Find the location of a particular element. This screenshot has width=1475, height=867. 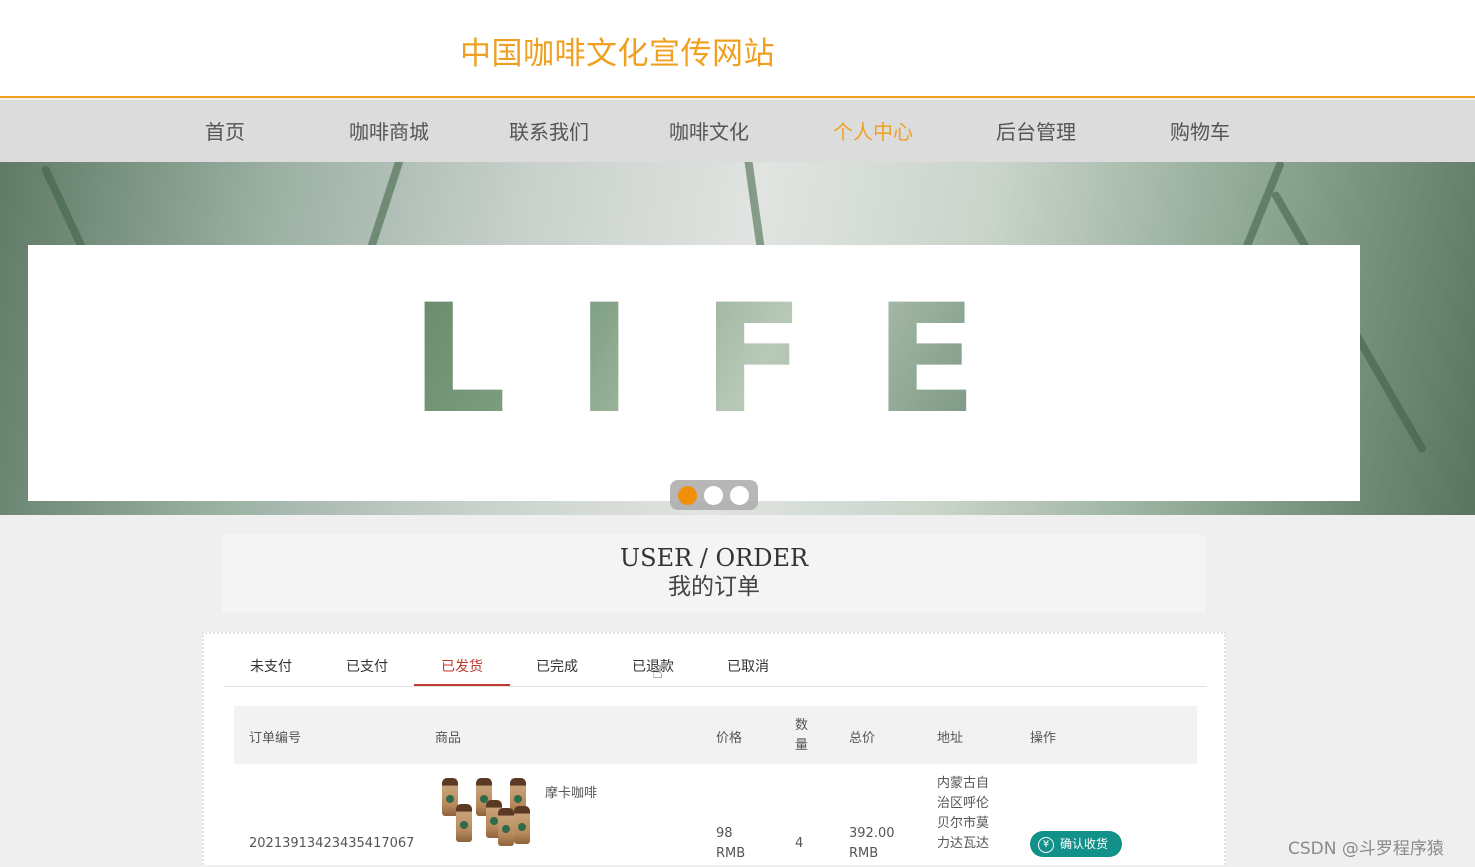

orders-table-header: 订单编号 商品 价格 数量 总价 地址 操作 is located at coordinates (715, 735).